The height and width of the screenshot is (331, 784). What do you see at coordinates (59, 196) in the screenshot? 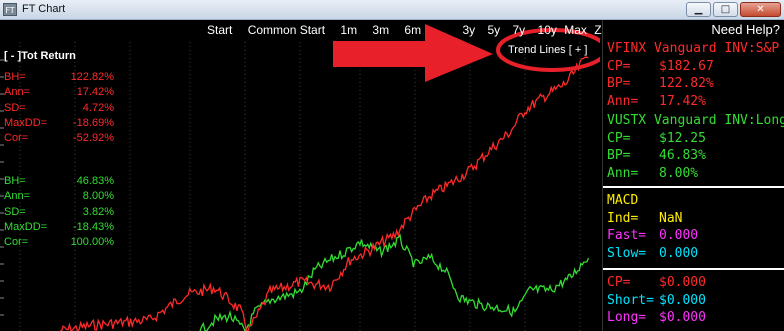
I see `stat-row: Ann= 8.00%` at bounding box center [59, 196].